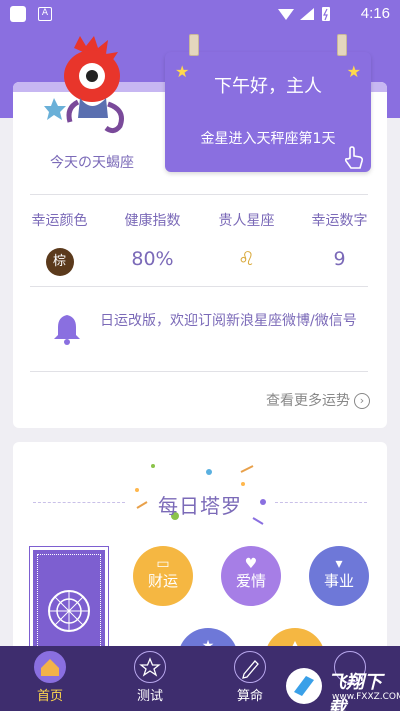 Image resolution: width=400 pixels, height=711 pixels. What do you see at coordinates (49, 696) in the screenshot?
I see `nav-label: 首页` at bounding box center [49, 696].